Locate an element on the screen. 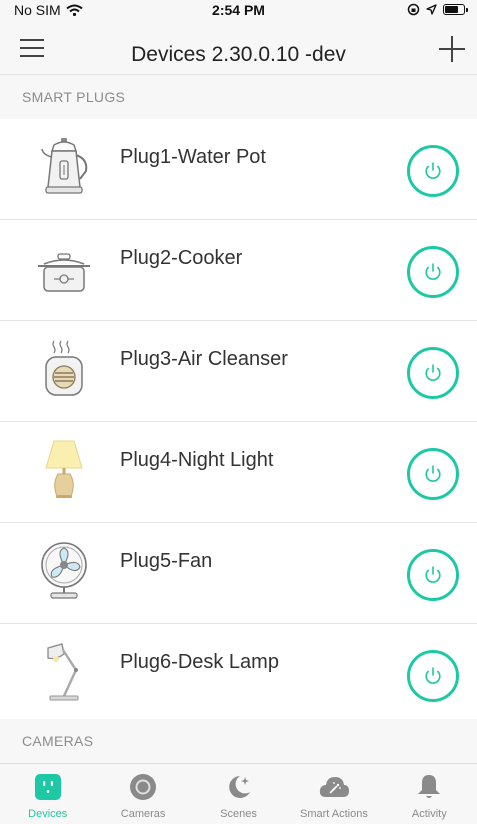  tab-activity: Activity is located at coordinates (429, 794).